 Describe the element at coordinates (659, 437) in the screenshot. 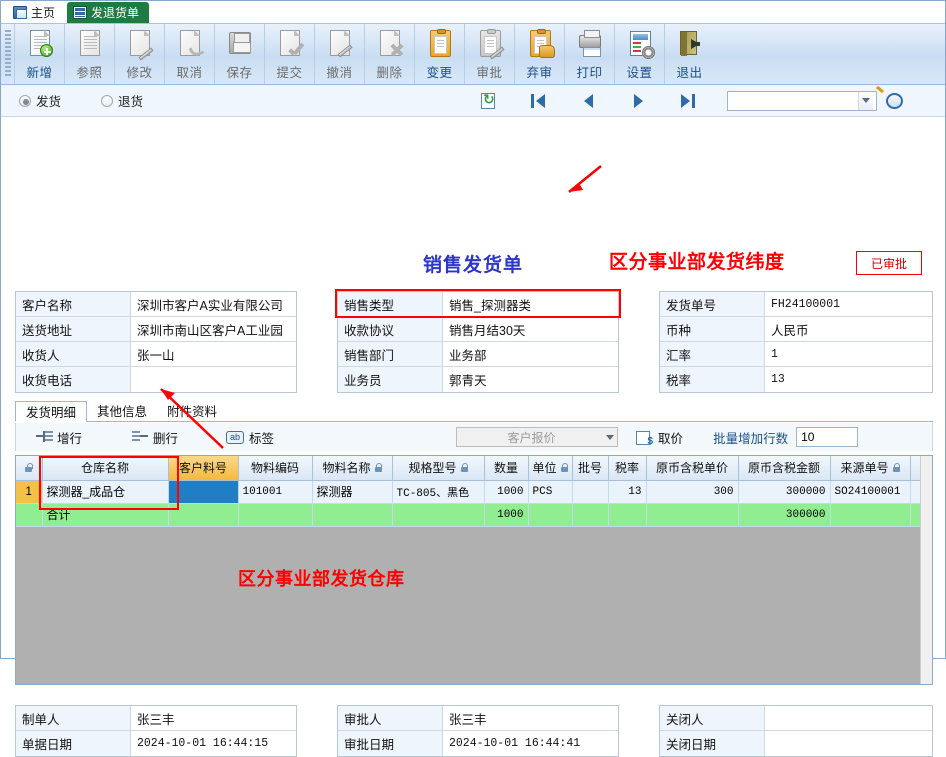

I see `get-price-button: 取价` at that location.